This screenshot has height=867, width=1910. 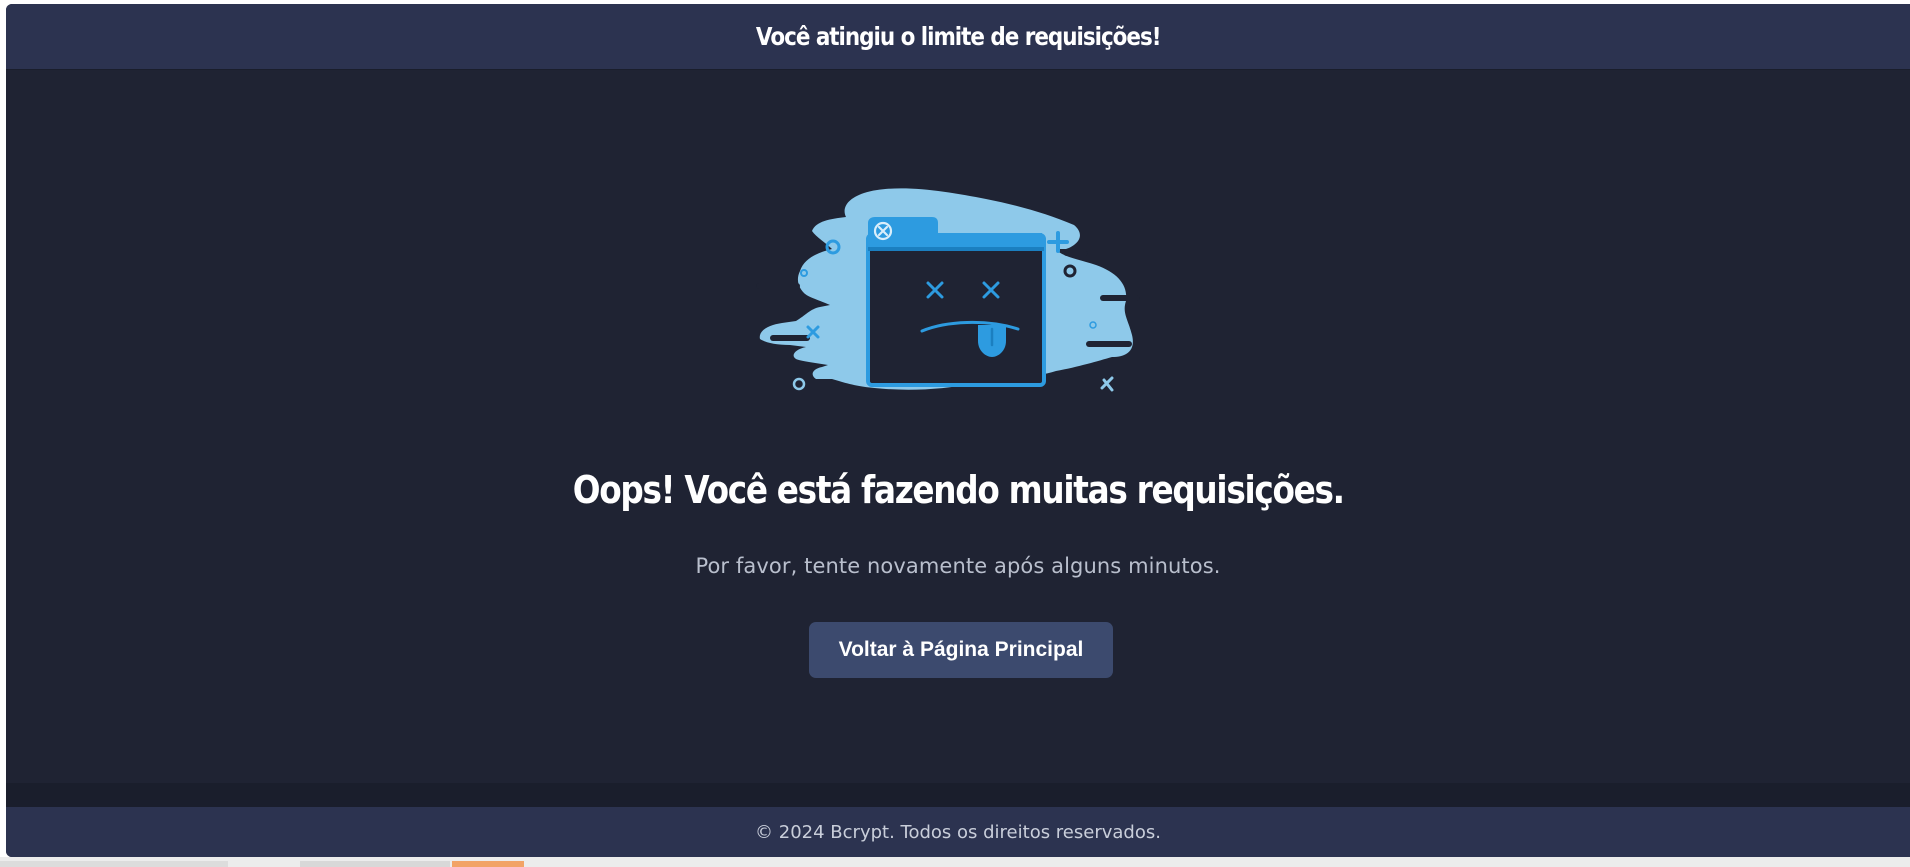 What do you see at coordinates (958, 795) in the screenshot?
I see `footer-divider` at bounding box center [958, 795].